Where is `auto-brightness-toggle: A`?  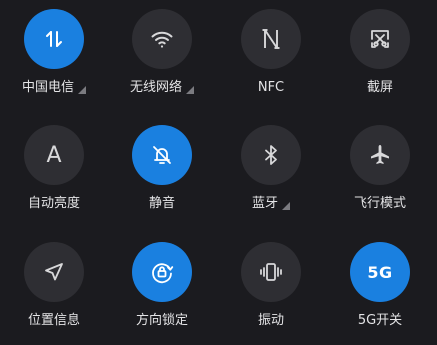
auto-brightness-toggle: A is located at coordinates (54, 155).